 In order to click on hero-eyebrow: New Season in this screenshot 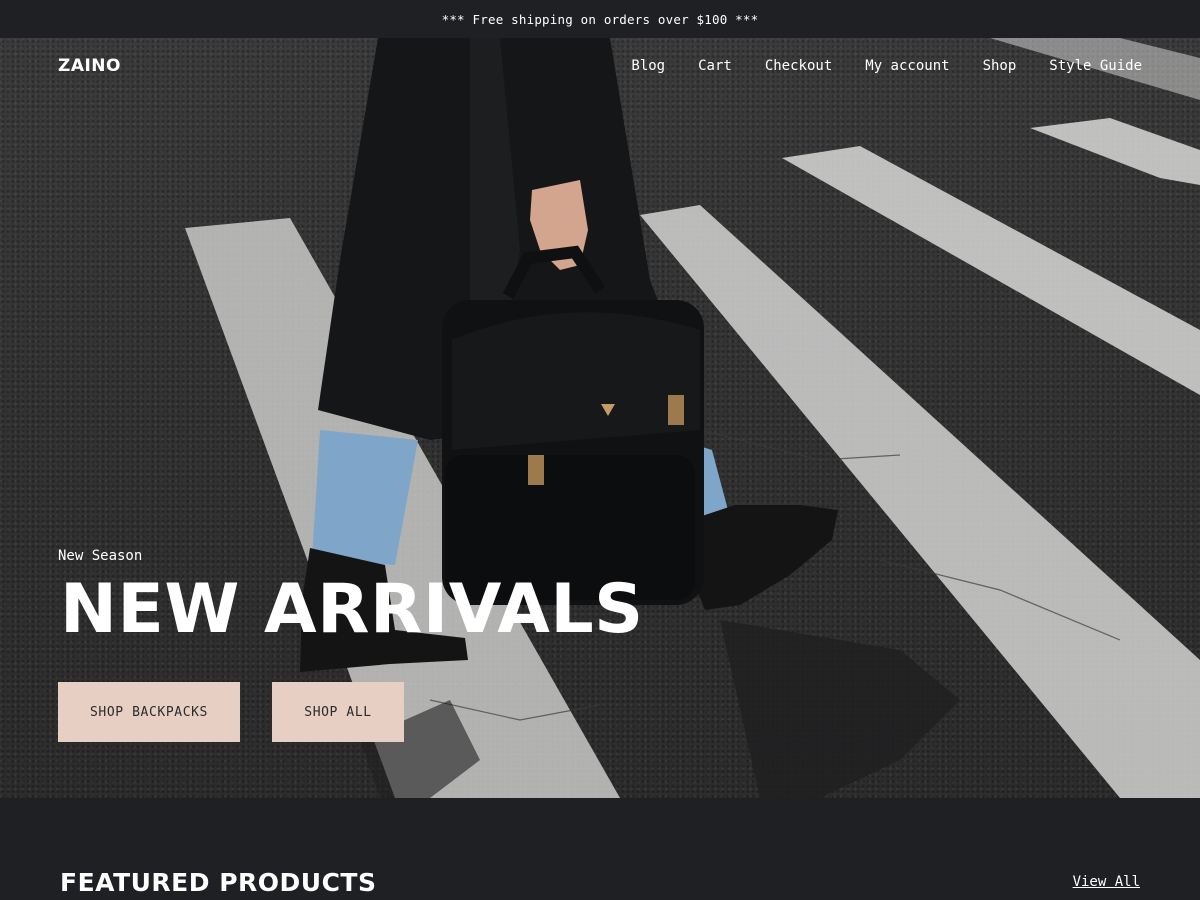, I will do `click(100, 556)`.